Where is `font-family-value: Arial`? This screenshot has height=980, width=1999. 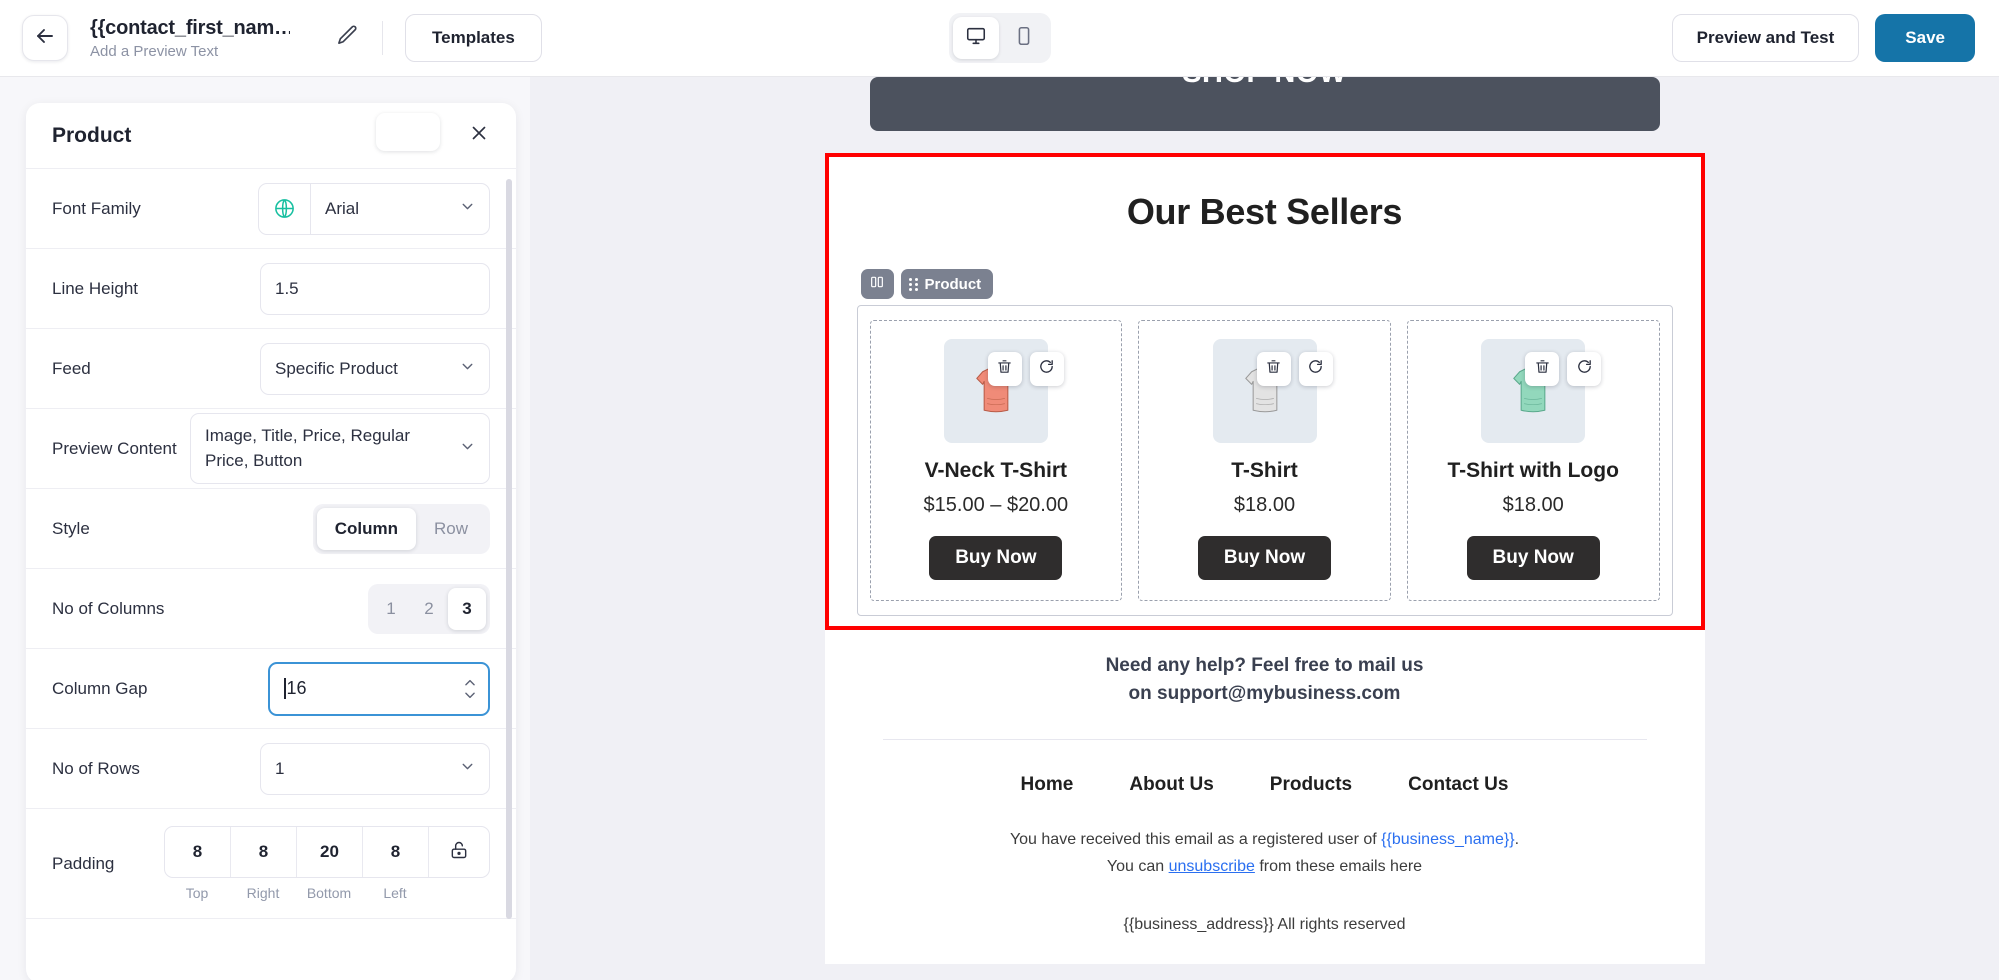 font-family-value: Arial is located at coordinates (342, 208).